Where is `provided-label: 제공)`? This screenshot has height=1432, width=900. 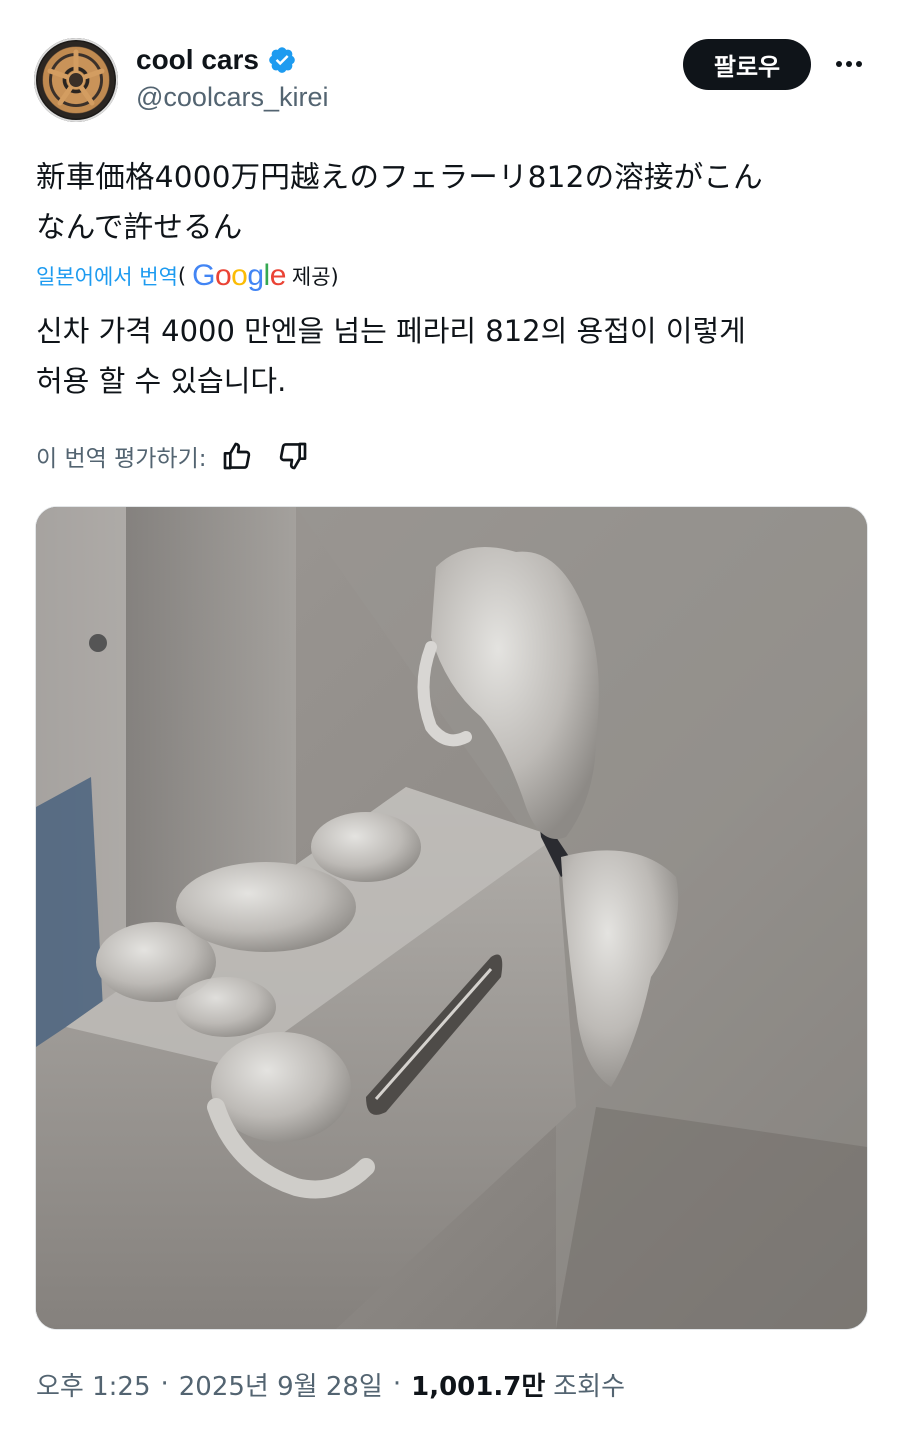 provided-label: 제공) is located at coordinates (315, 277).